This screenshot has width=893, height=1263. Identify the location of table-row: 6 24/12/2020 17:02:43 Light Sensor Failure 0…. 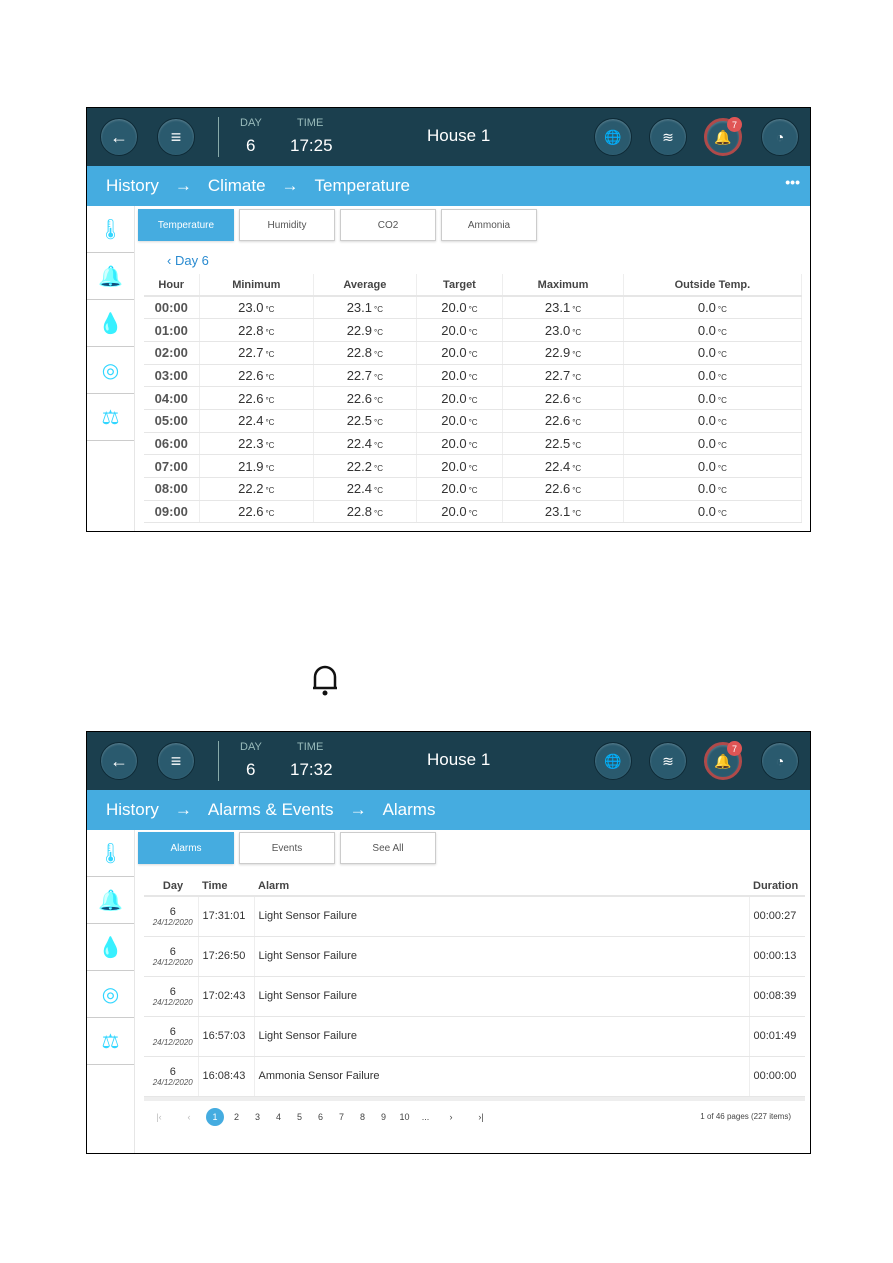
(474, 996).